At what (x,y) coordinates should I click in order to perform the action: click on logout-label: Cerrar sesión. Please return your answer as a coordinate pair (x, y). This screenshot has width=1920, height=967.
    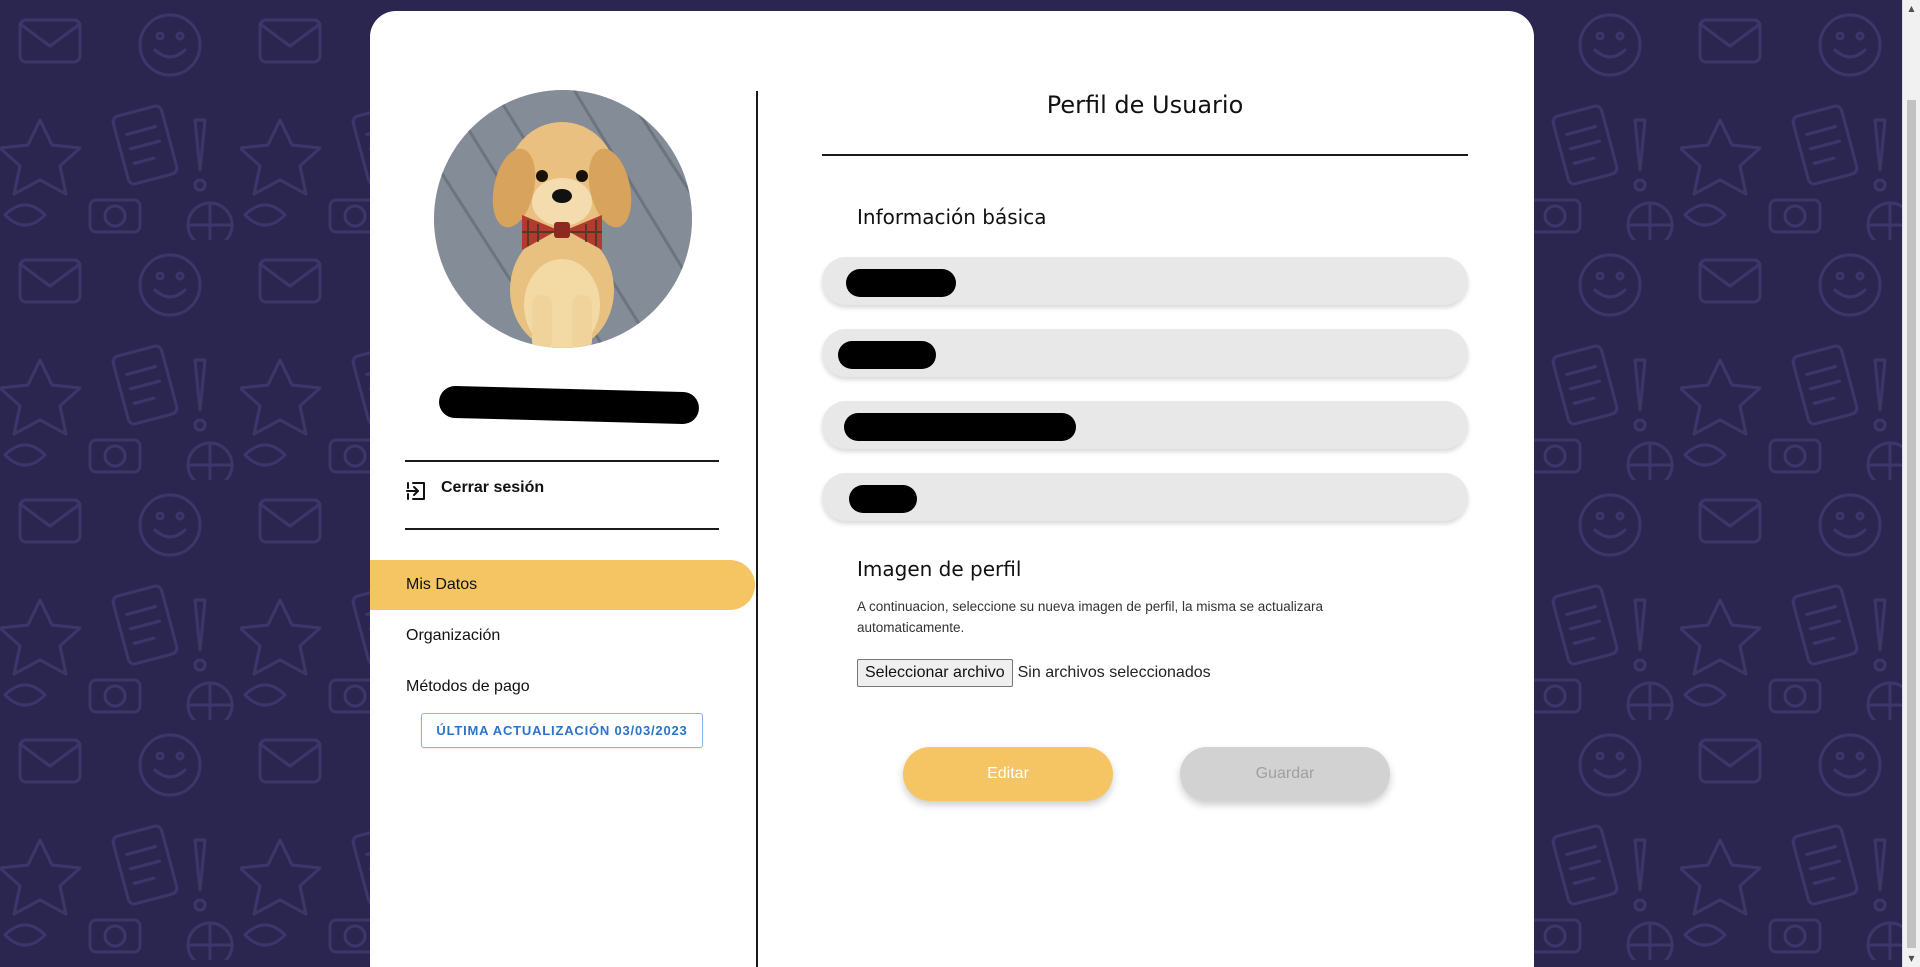
    Looking at the image, I should click on (493, 487).